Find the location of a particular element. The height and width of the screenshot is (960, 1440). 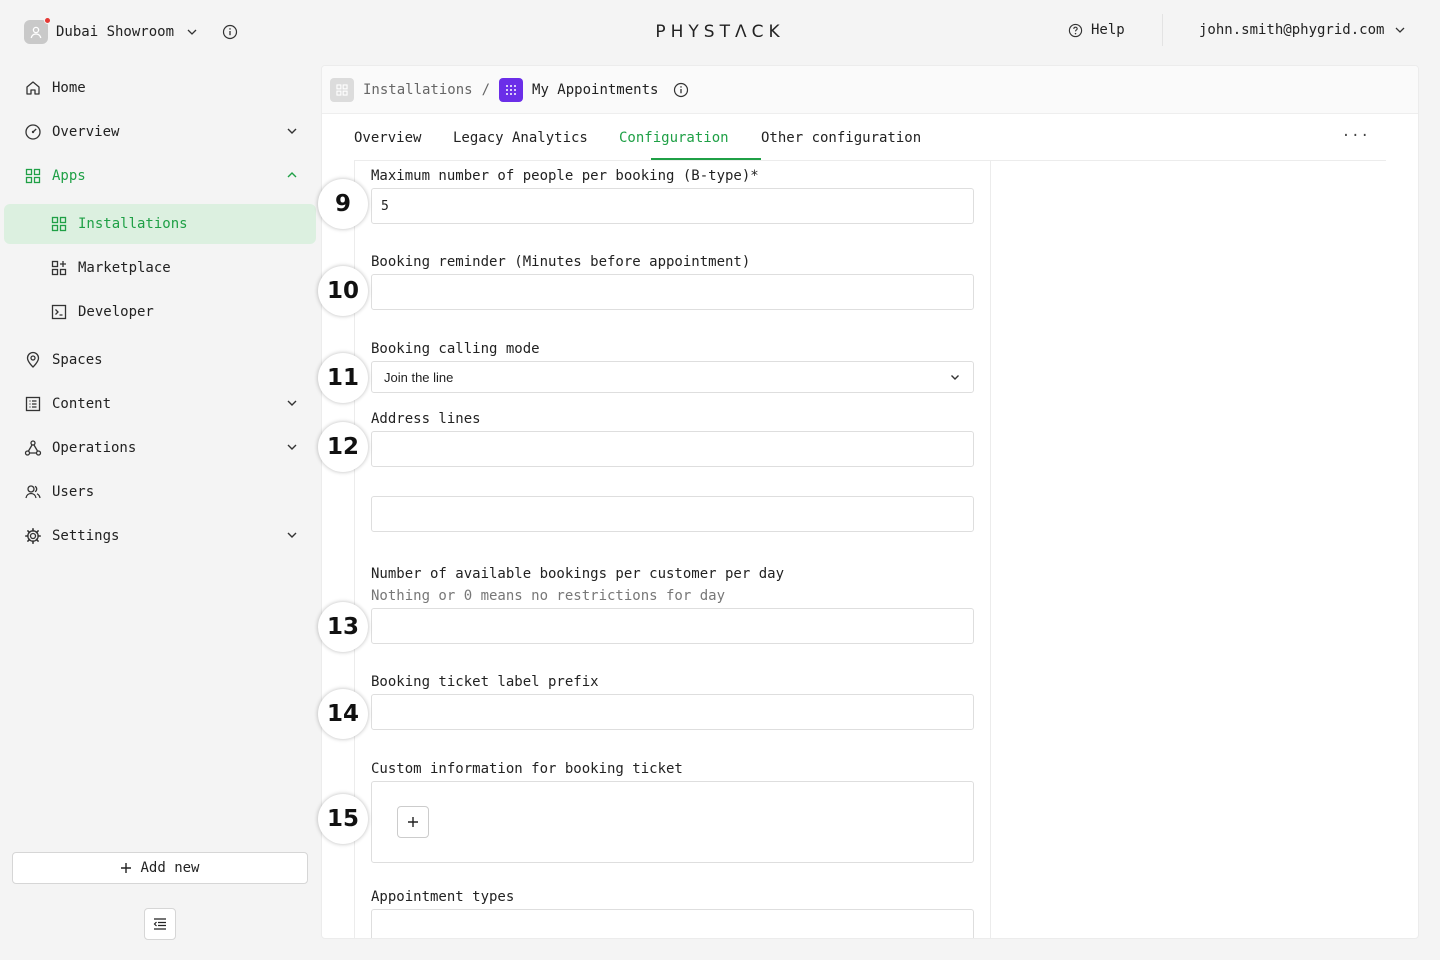

appointment-types-label: Appointment types is located at coordinates (443, 897).